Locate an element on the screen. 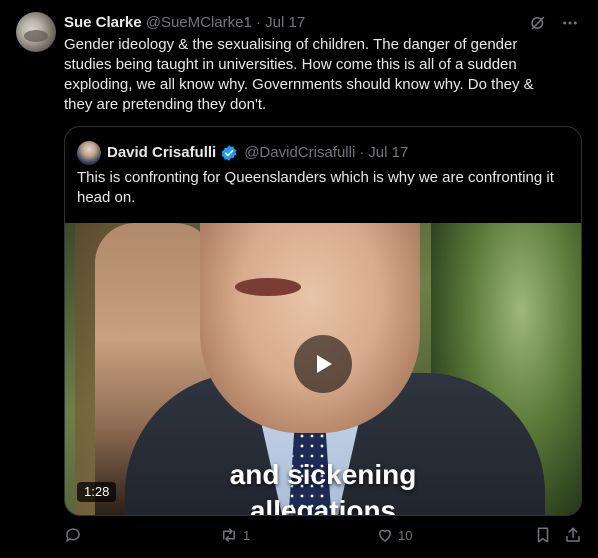 The height and width of the screenshot is (558, 598). video-speaker-face is located at coordinates (310, 328).